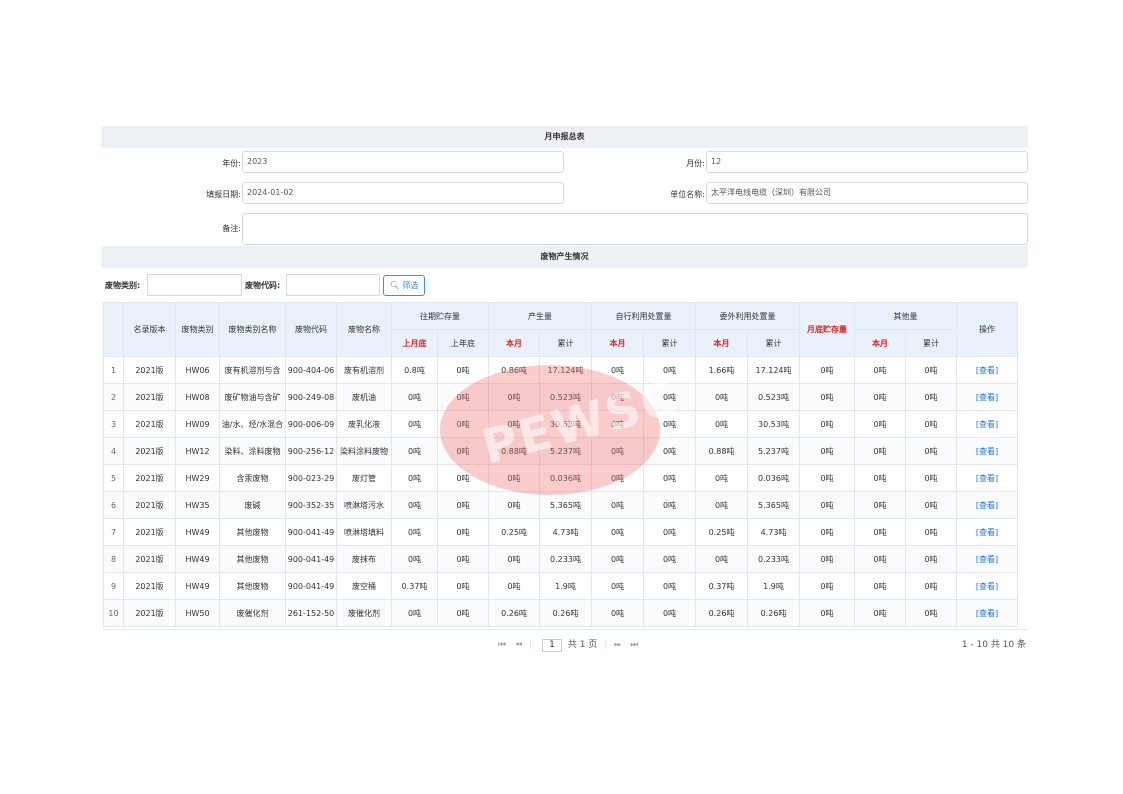 The height and width of the screenshot is (794, 1123). Describe the element at coordinates (773, 370) in the screenshot. I see `cell-out-total: 17.124吨` at that location.